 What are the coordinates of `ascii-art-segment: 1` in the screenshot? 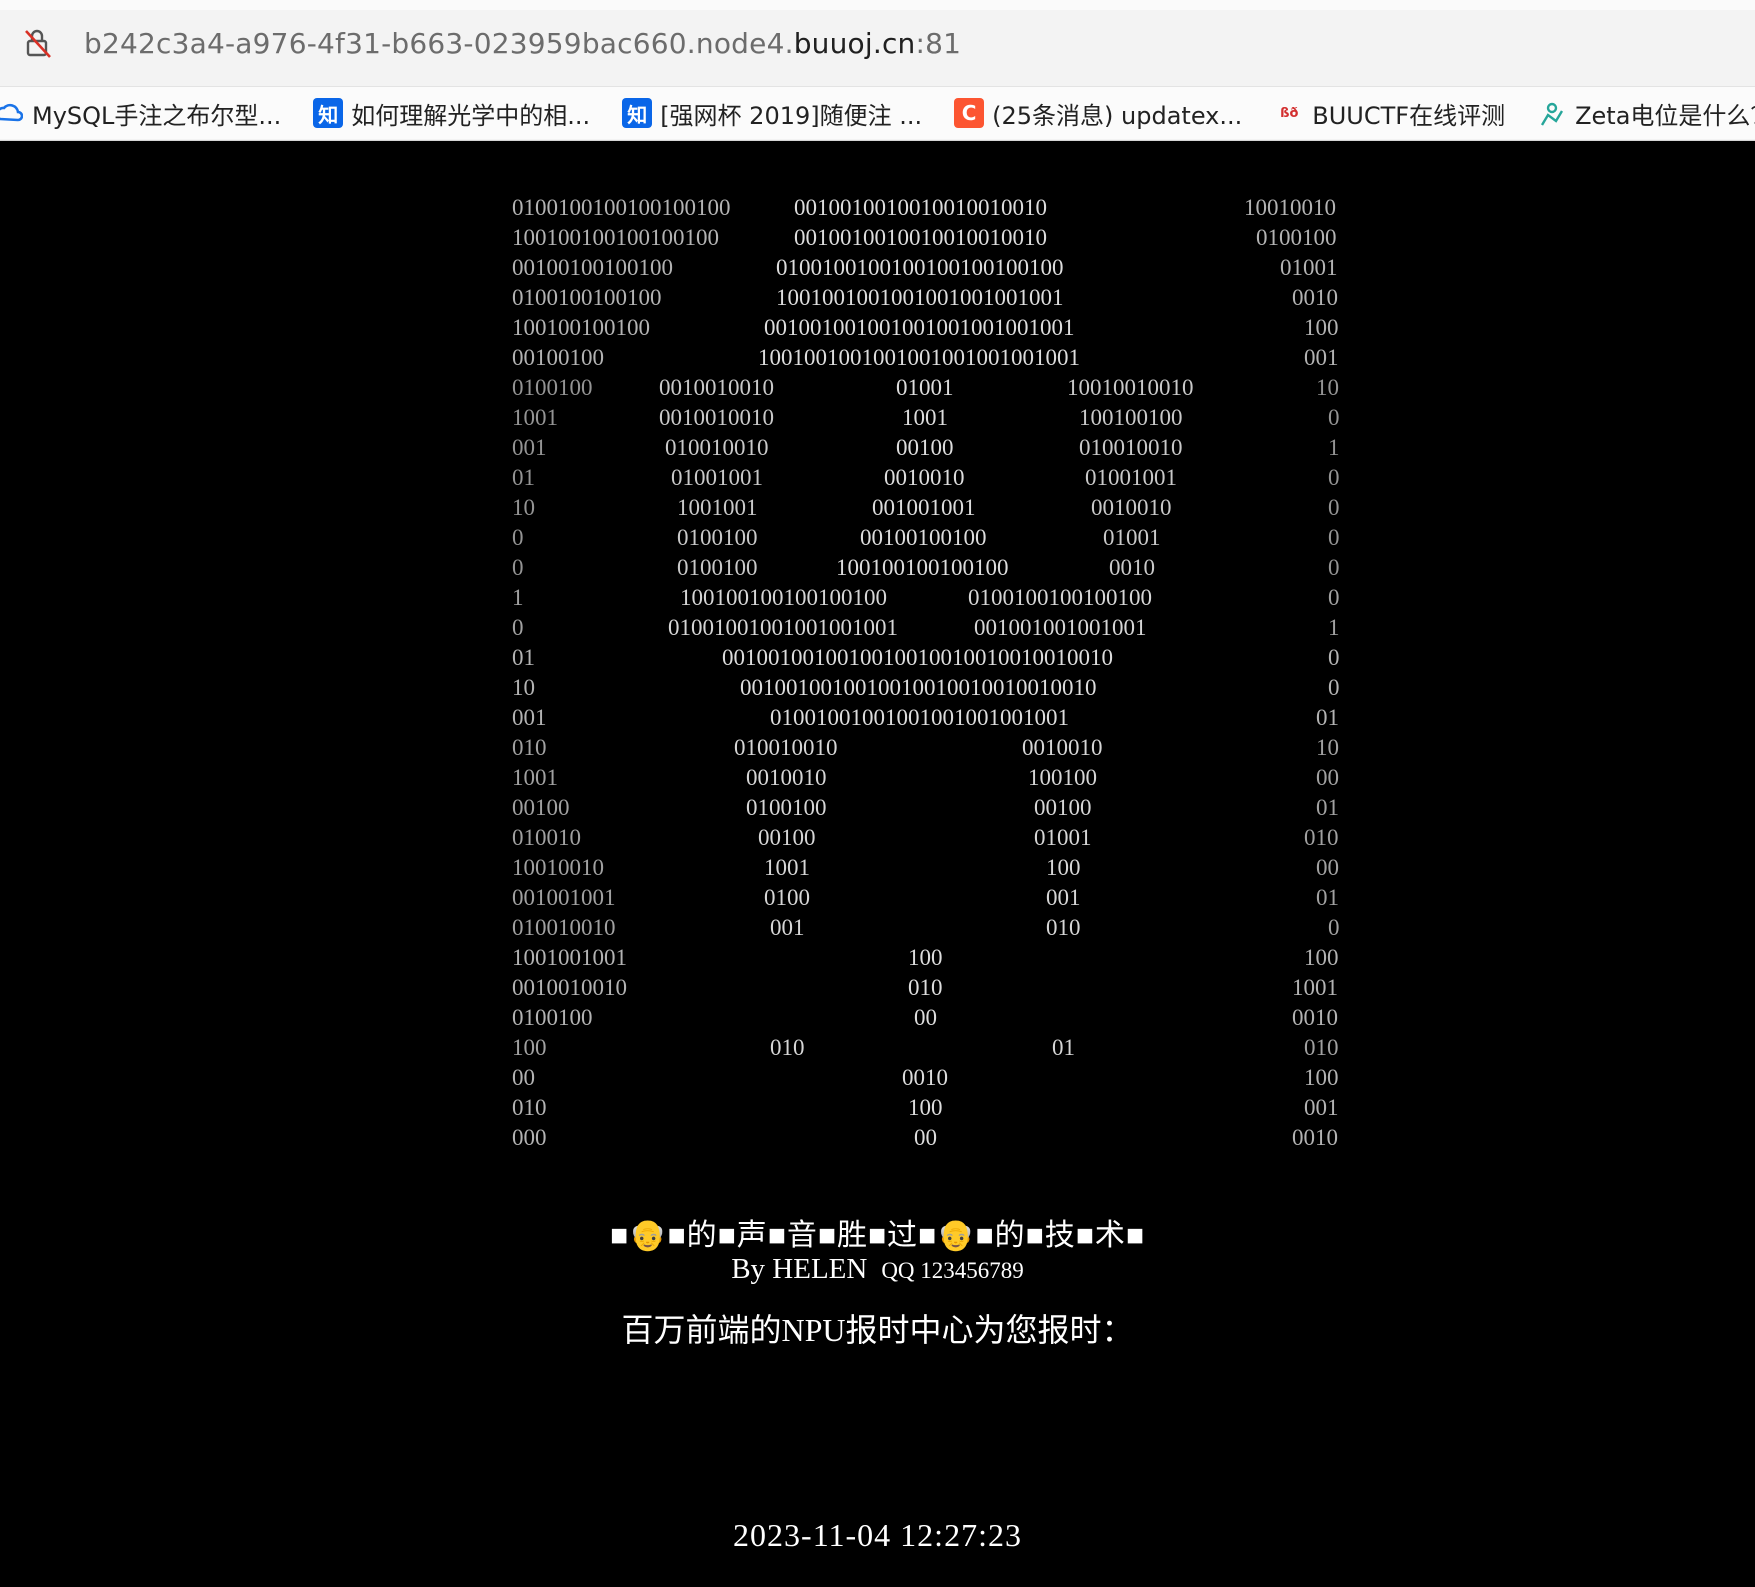 It's located at (1334, 627).